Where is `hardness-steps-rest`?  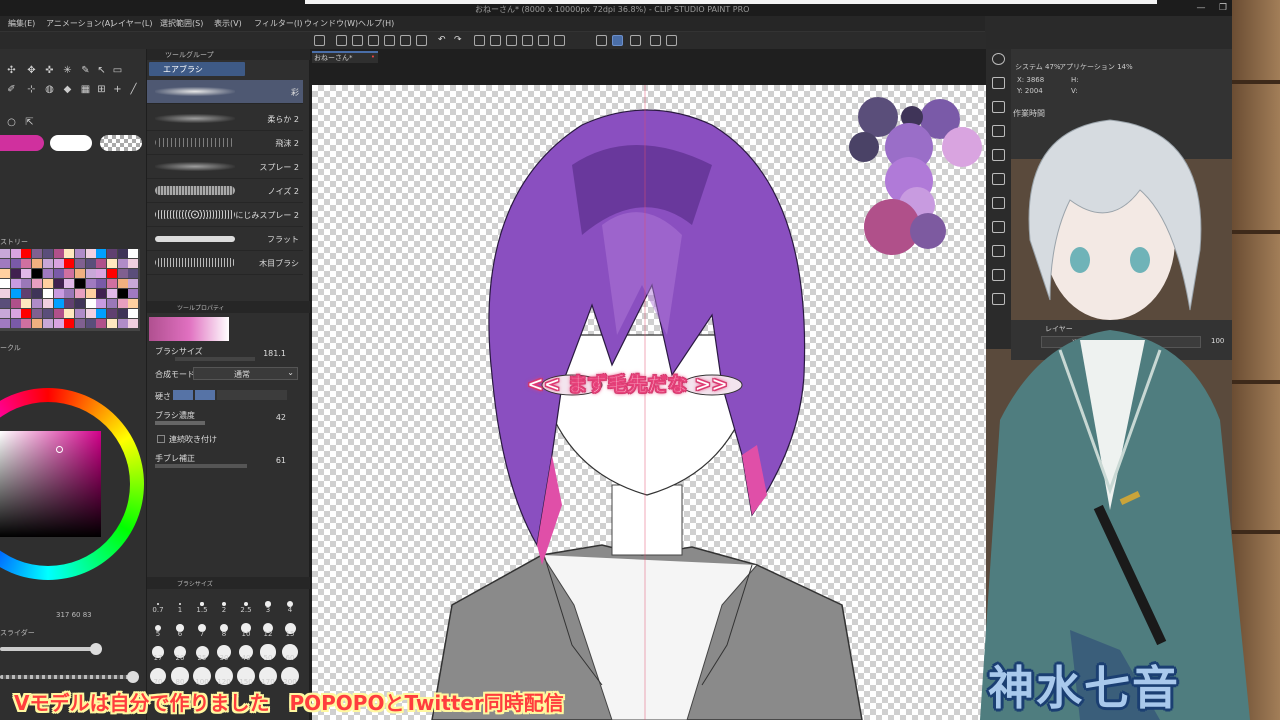
hardness-steps-rest is located at coordinates (252, 395).